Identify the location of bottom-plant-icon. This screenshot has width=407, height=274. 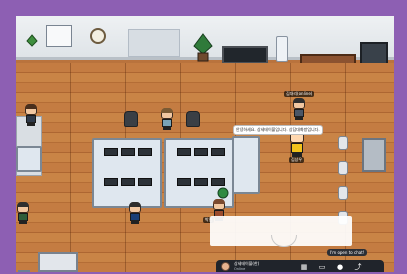
(223, 191).